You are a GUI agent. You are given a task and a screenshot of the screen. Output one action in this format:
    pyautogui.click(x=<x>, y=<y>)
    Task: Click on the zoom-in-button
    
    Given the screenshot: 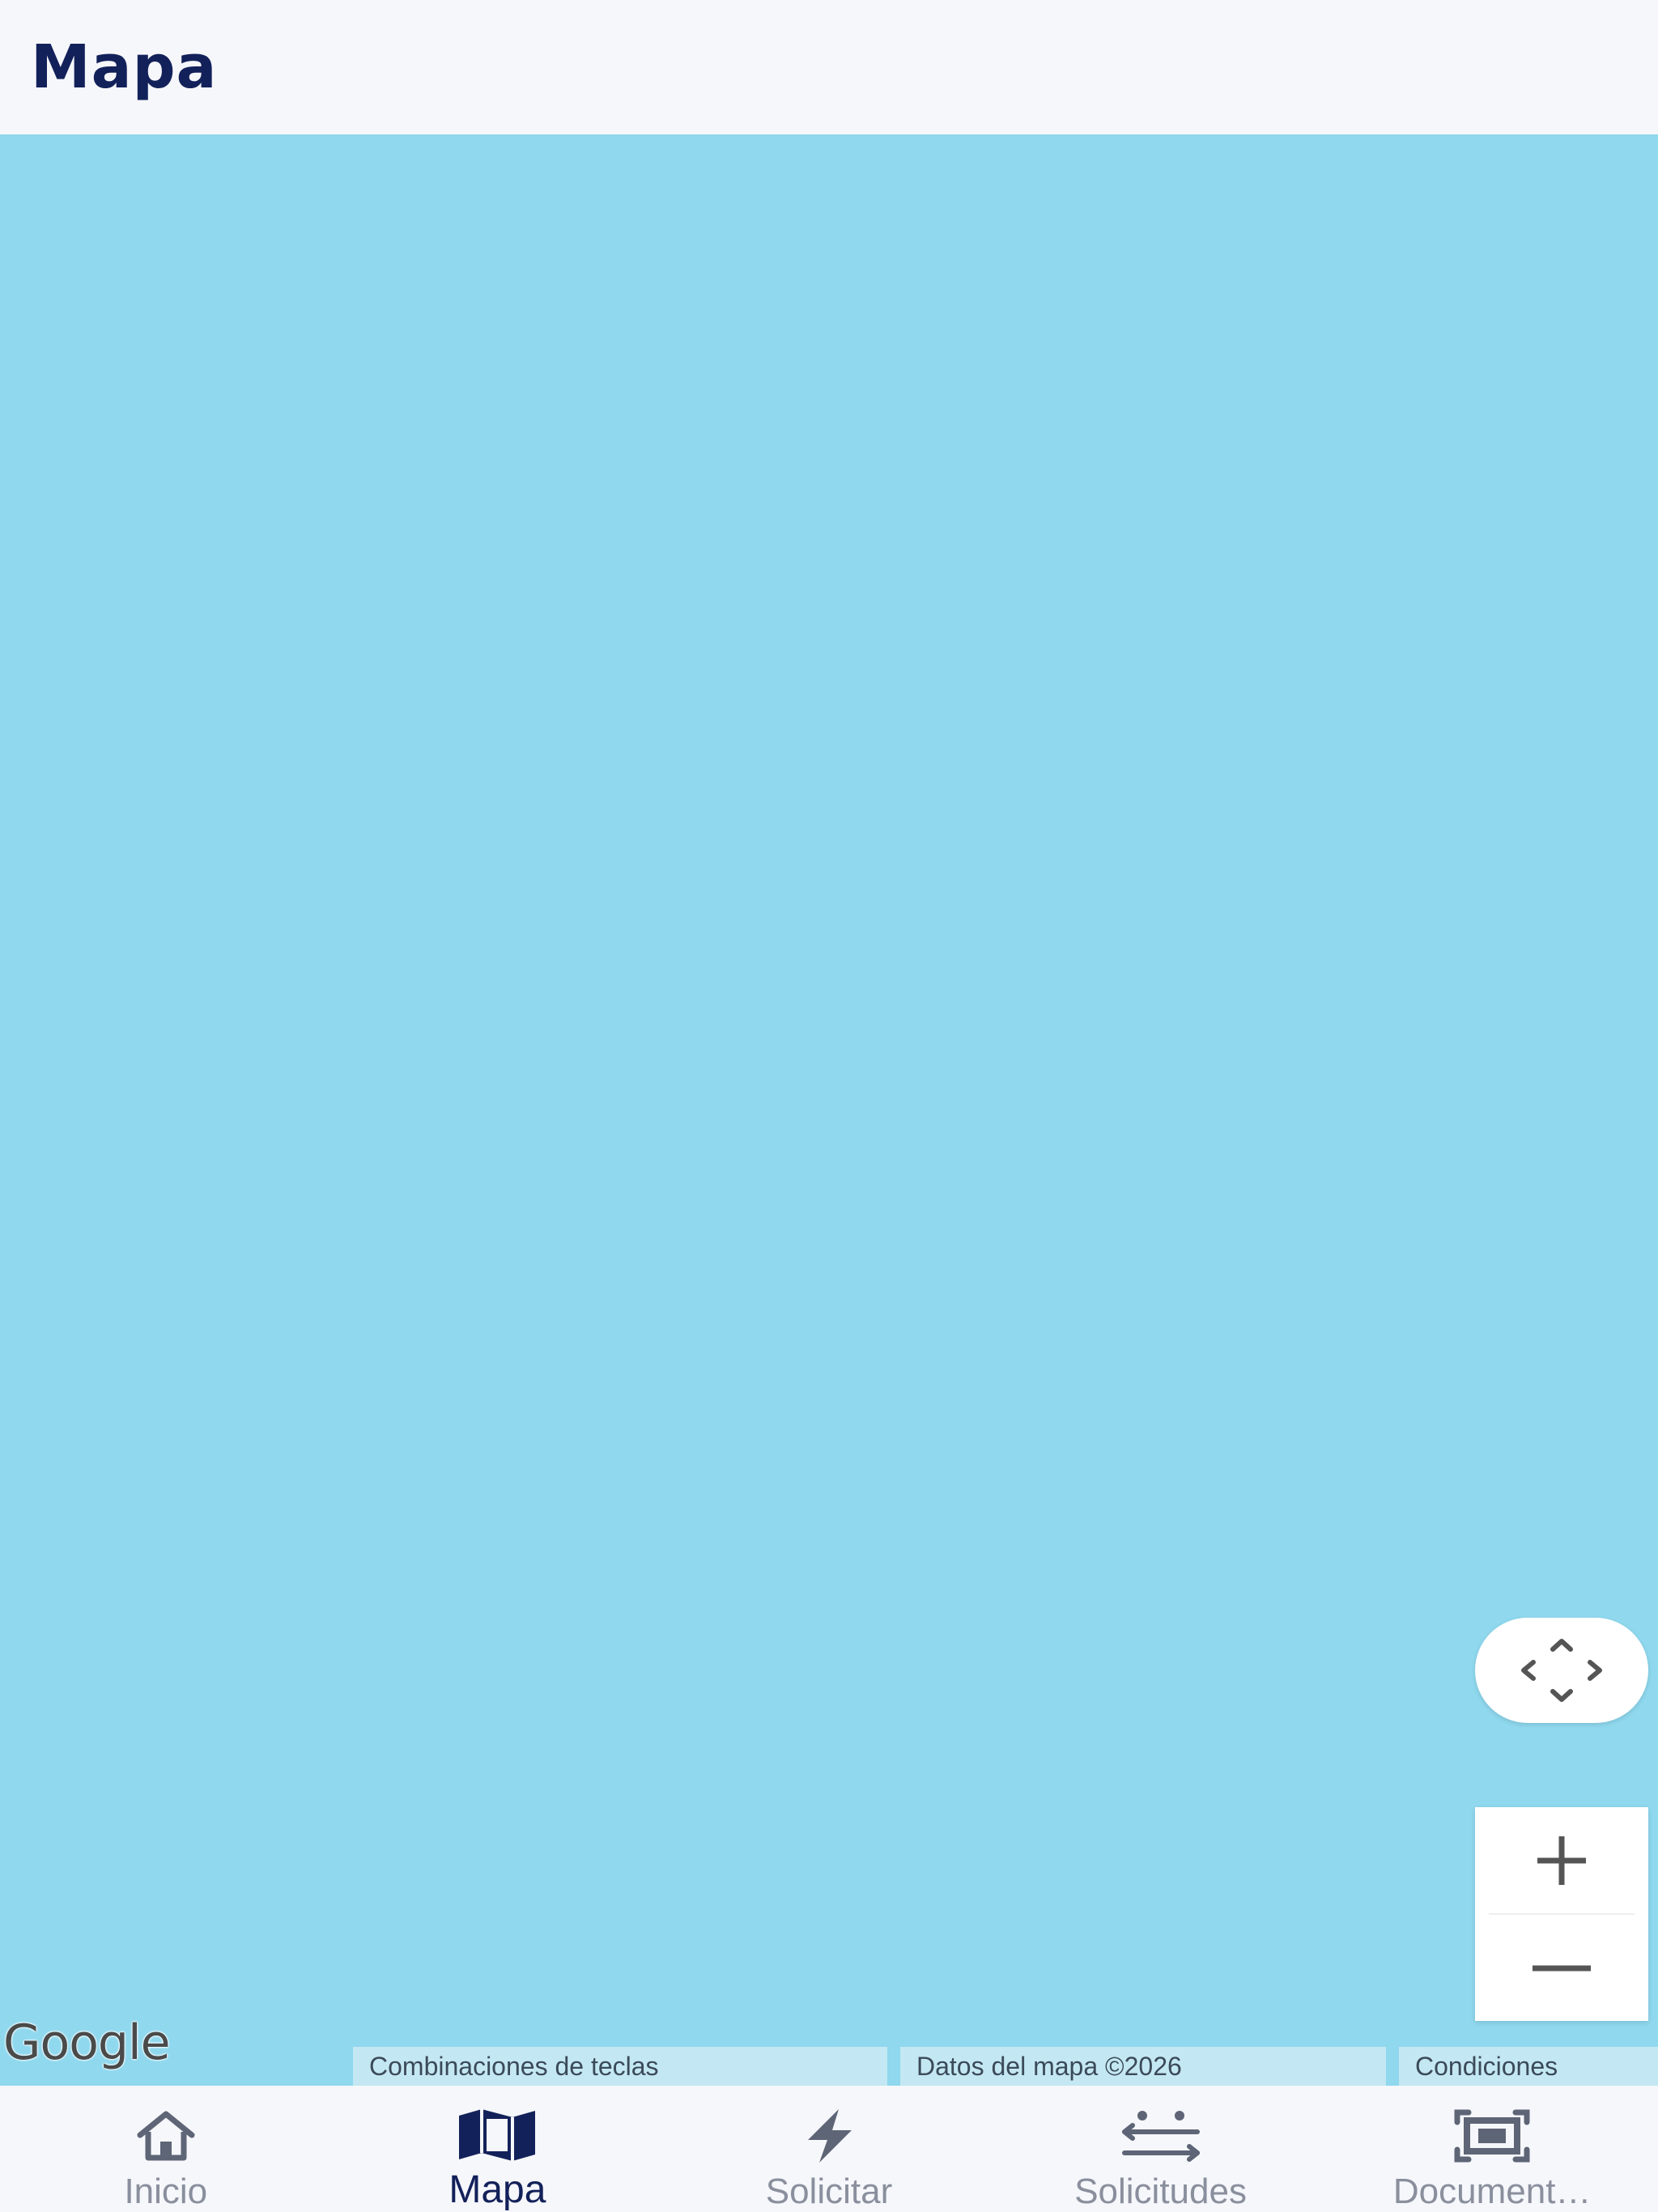 What is the action you would take?
    pyautogui.click(x=1561, y=1860)
    